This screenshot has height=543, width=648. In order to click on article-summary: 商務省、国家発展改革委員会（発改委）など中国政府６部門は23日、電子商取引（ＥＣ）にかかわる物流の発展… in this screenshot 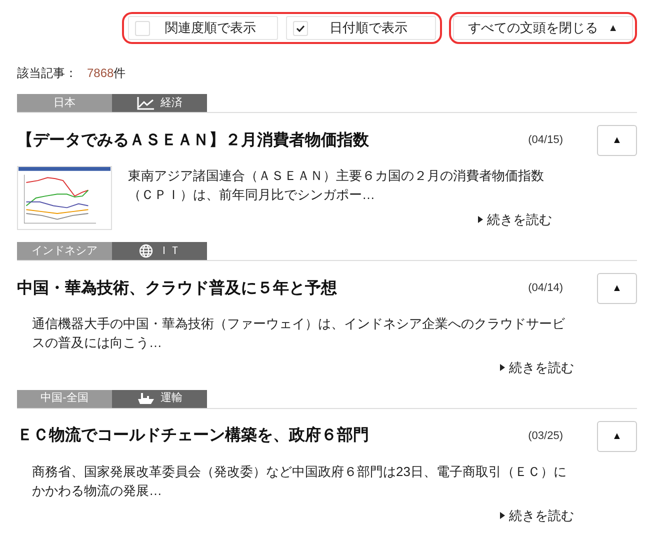, I will do `click(300, 481)`.